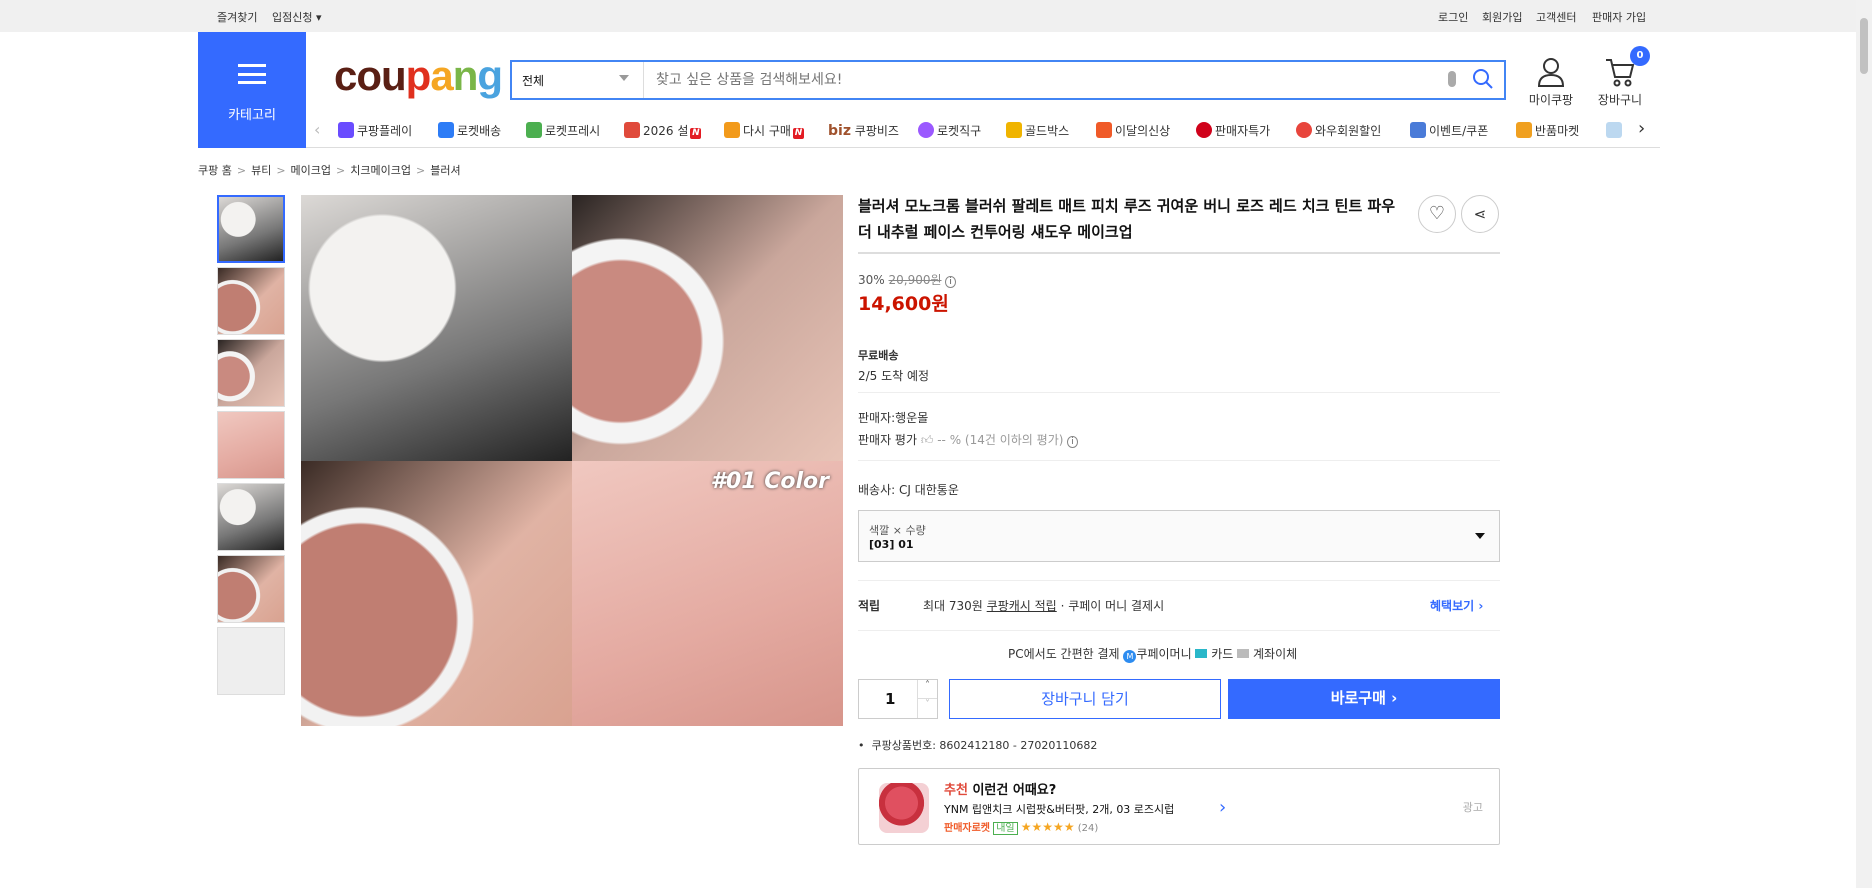 Image resolution: width=1872 pixels, height=888 pixels. What do you see at coordinates (1547, 130) in the screenshot?
I see `nav-item-return-market: 반품마켓` at bounding box center [1547, 130].